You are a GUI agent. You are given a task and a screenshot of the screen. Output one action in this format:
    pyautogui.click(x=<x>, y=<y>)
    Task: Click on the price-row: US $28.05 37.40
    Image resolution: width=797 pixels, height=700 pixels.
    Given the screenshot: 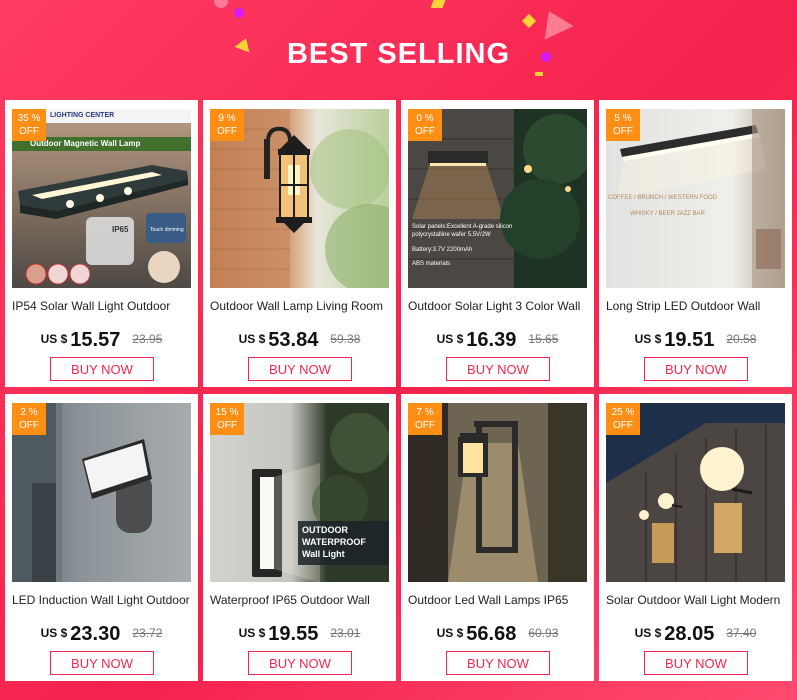 What is the action you would take?
    pyautogui.click(x=695, y=634)
    